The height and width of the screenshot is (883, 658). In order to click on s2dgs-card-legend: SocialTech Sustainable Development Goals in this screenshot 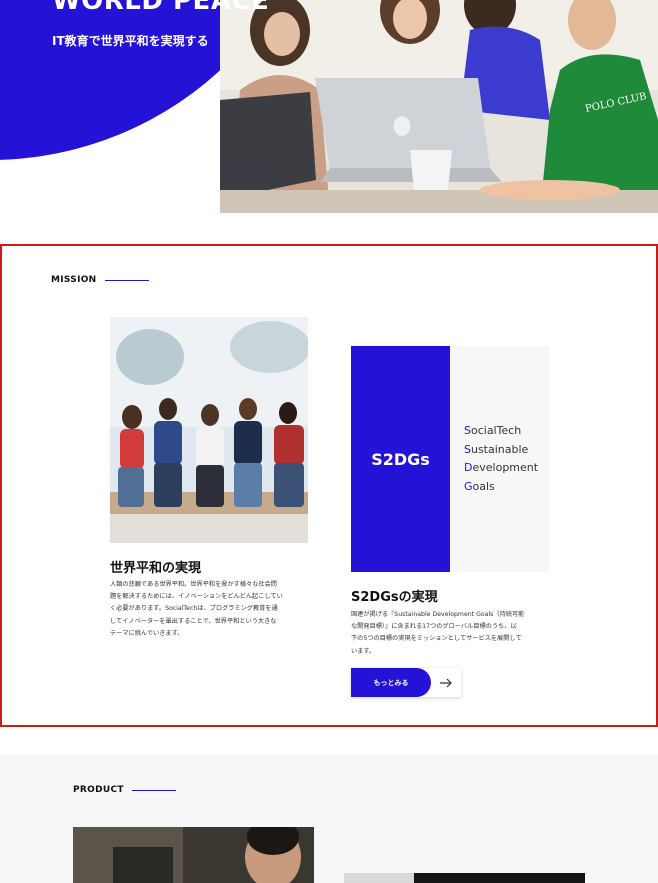, I will do `click(499, 459)`.